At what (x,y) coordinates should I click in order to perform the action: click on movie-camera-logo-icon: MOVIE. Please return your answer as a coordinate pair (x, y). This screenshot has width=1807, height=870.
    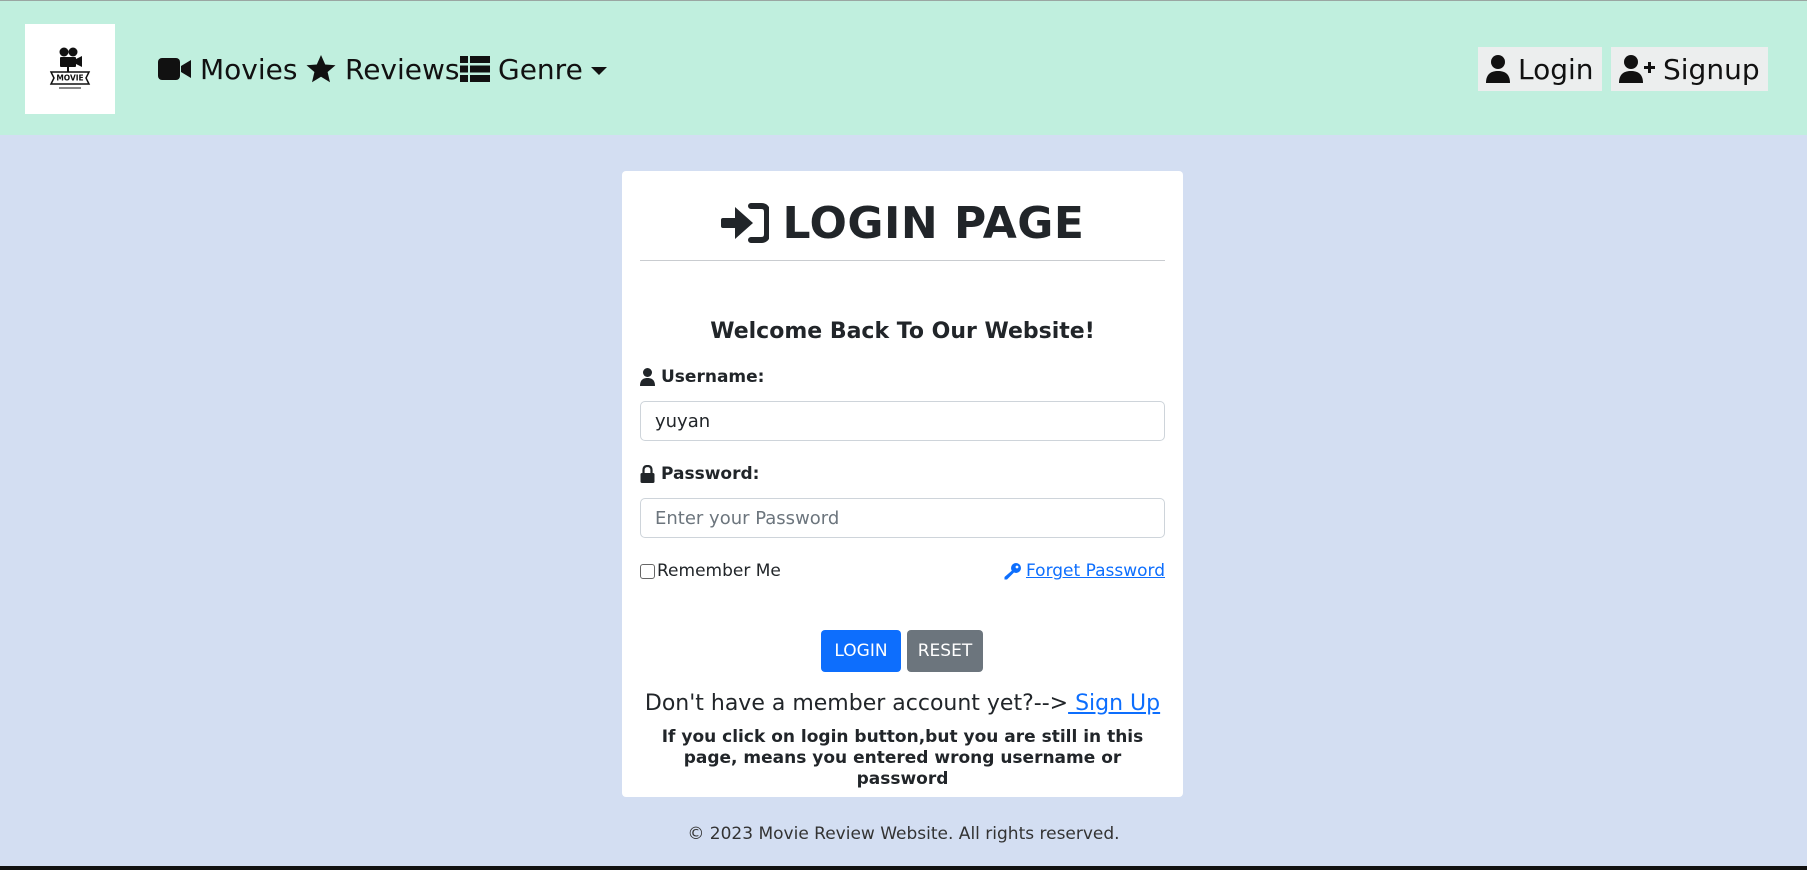
    Looking at the image, I should click on (70, 68).